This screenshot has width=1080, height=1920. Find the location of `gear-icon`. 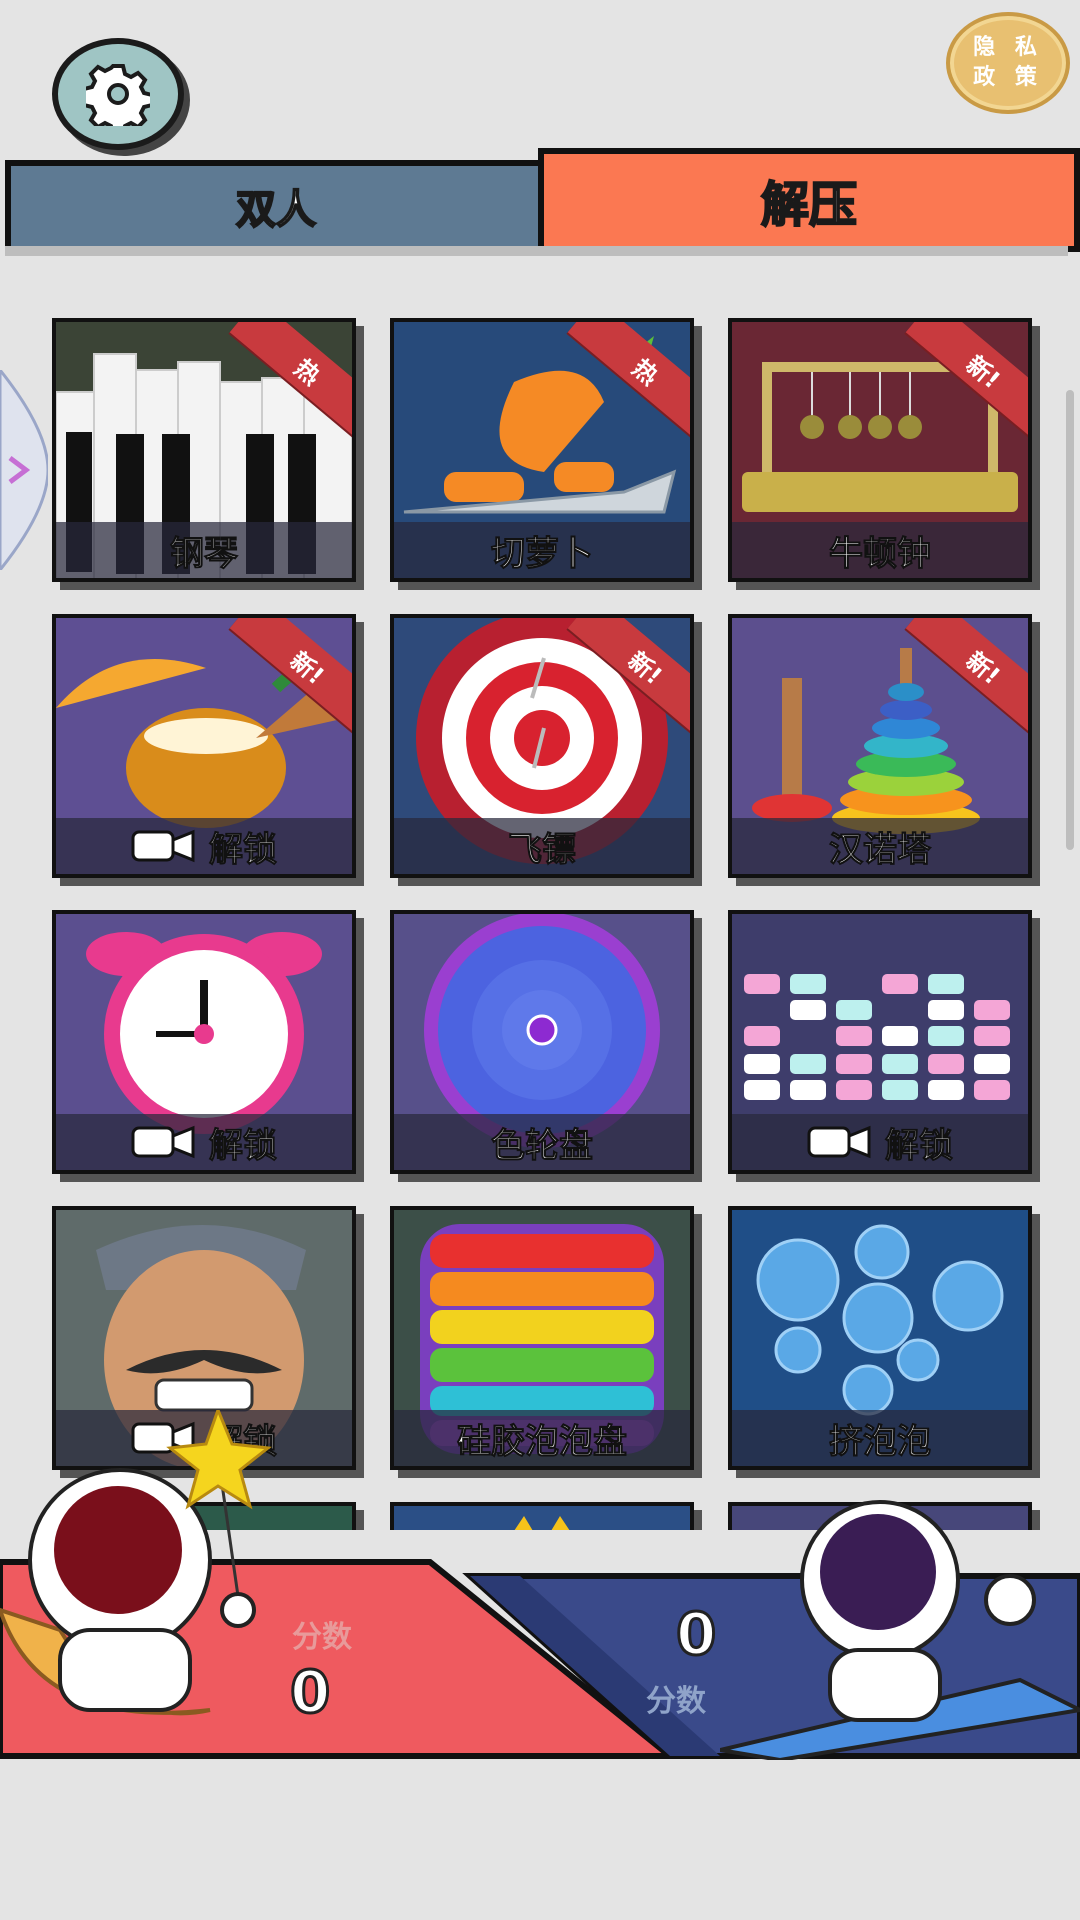

gear-icon is located at coordinates (118, 95).